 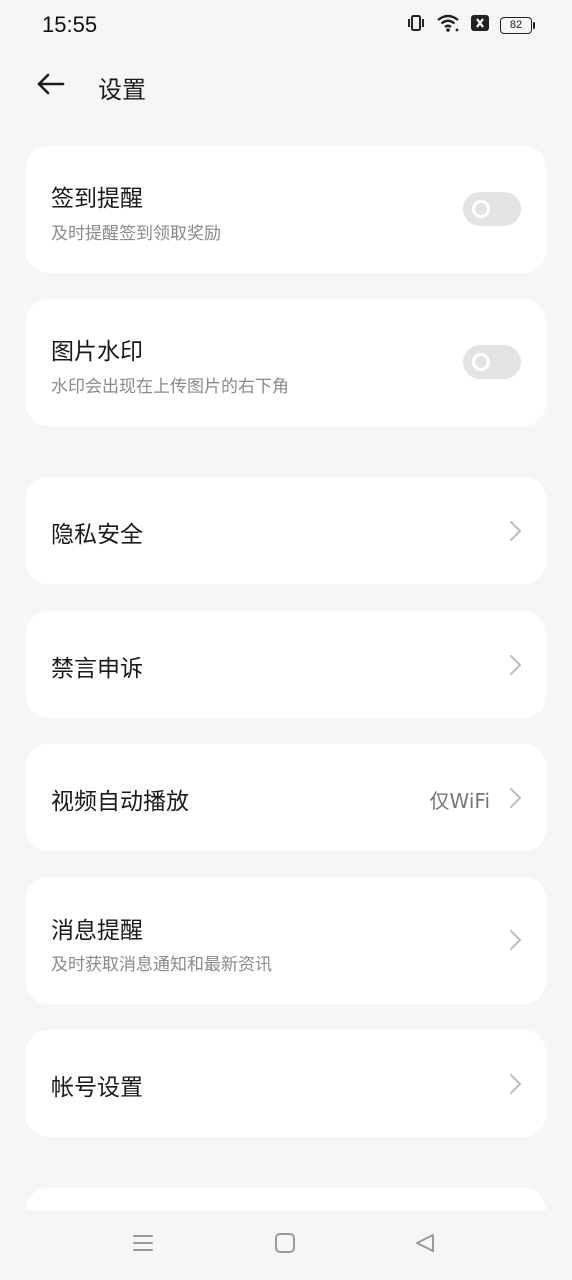 What do you see at coordinates (97, 535) in the screenshot?
I see `privacy-security-title: 隐私安全` at bounding box center [97, 535].